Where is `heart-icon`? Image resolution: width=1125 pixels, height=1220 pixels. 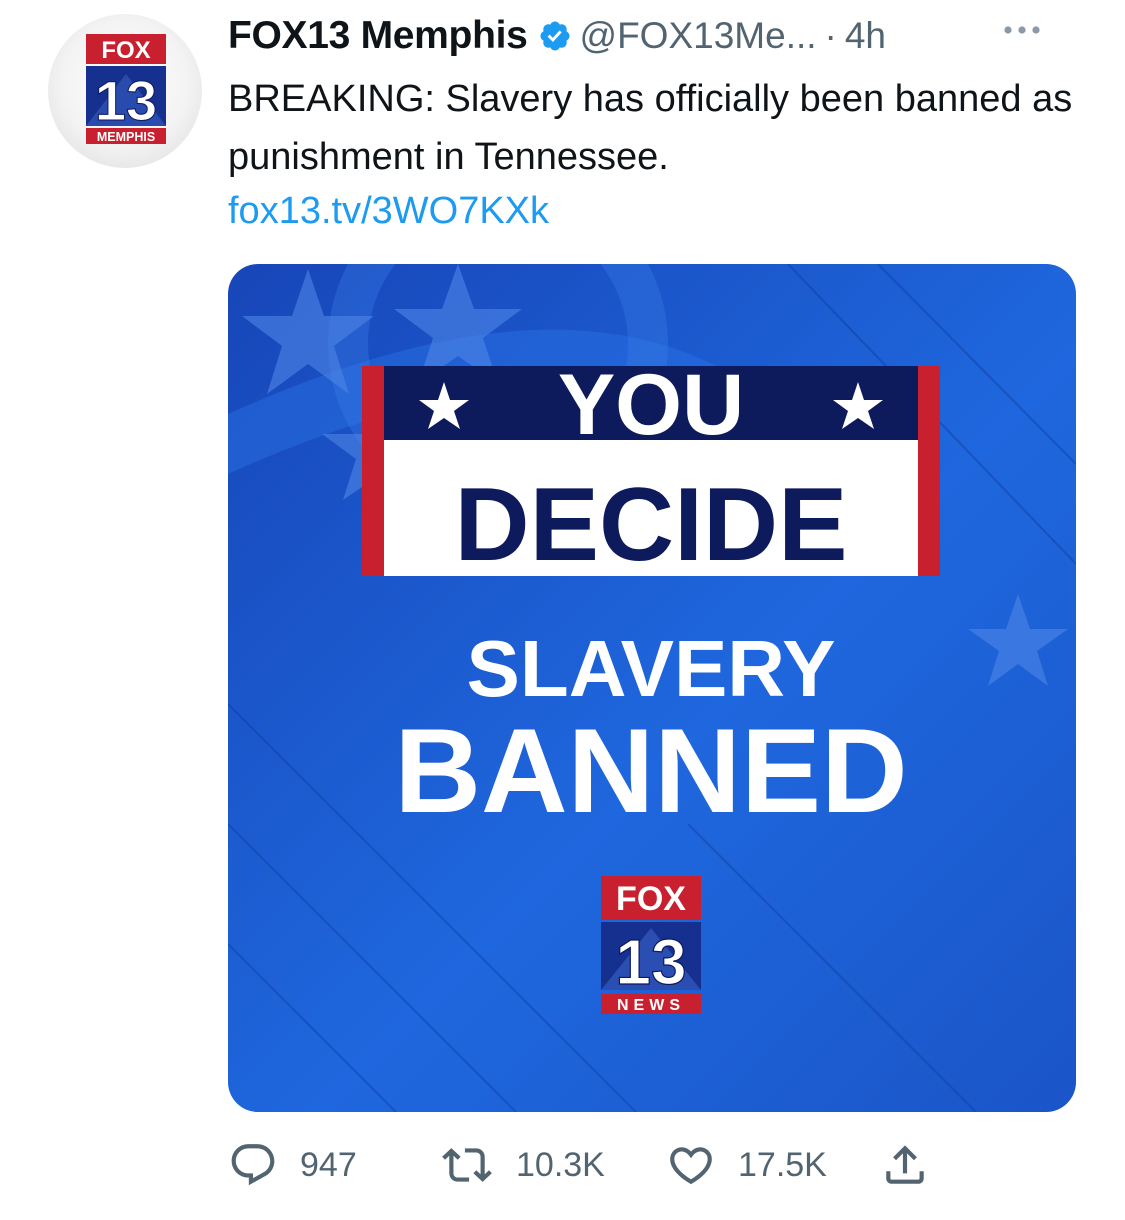
heart-icon is located at coordinates (691, 1166).